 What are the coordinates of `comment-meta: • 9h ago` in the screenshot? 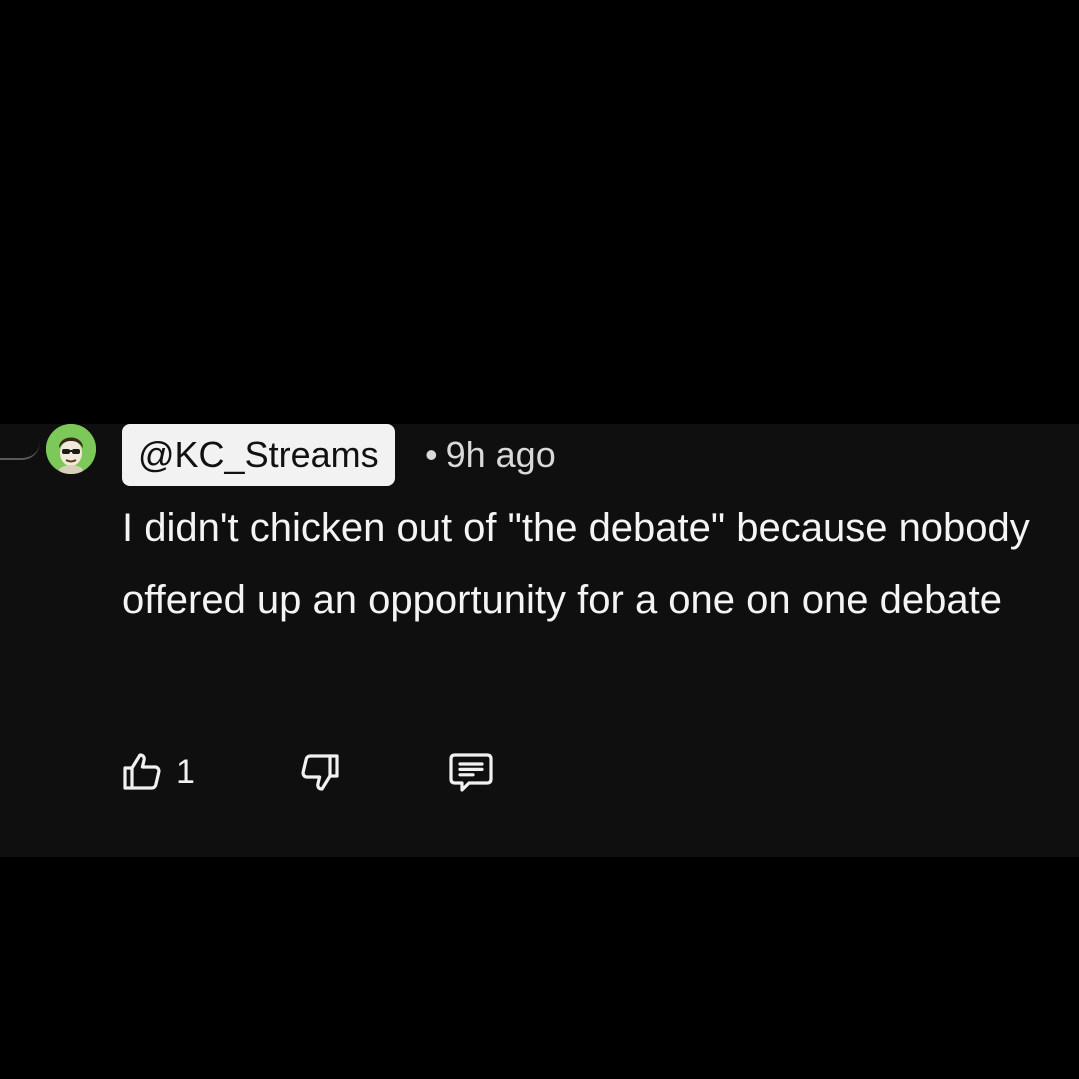 It's located at (490, 455).